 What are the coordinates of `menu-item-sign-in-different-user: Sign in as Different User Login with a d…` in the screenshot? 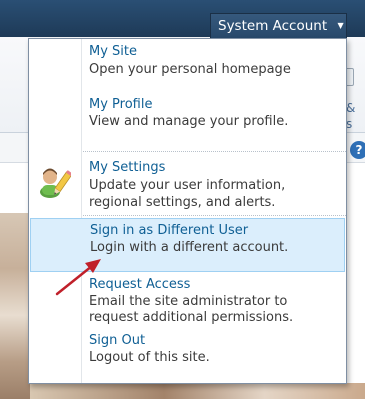 It's located at (187, 245).